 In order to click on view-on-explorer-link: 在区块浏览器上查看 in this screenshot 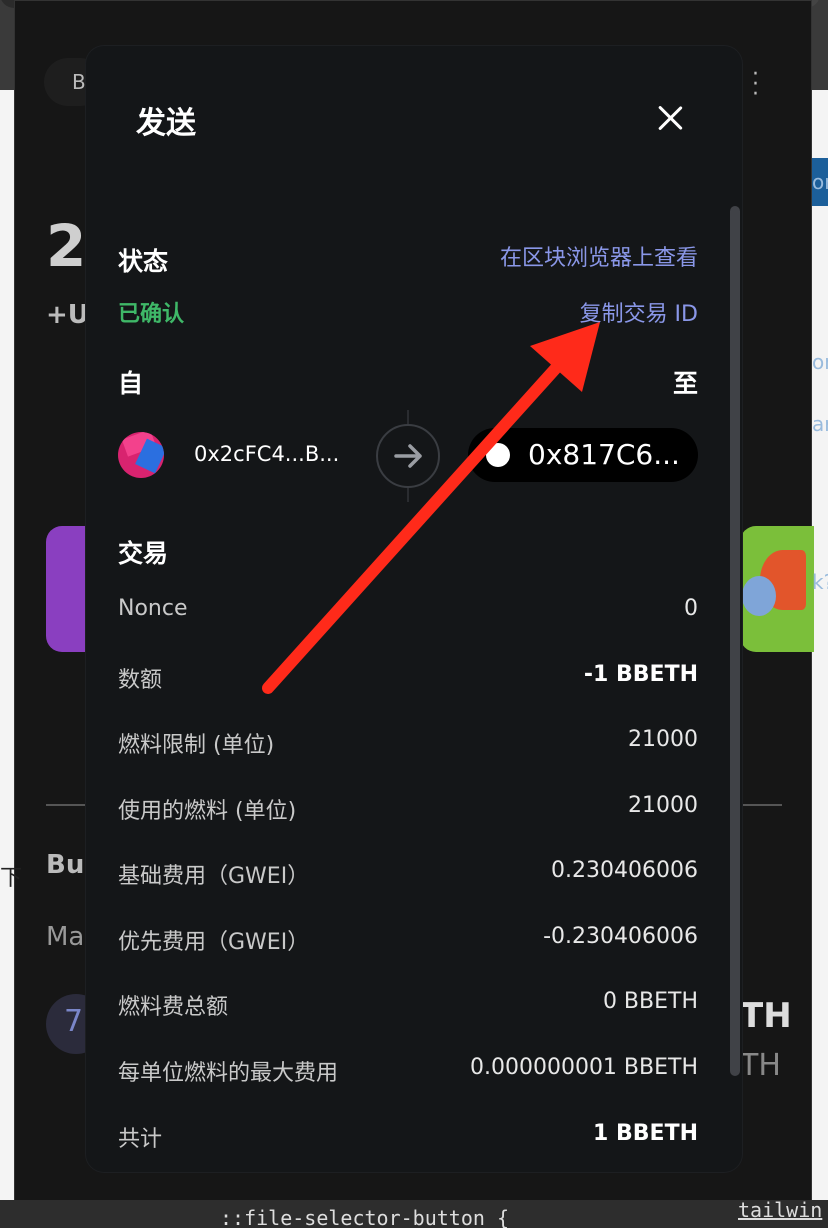, I will do `click(599, 256)`.